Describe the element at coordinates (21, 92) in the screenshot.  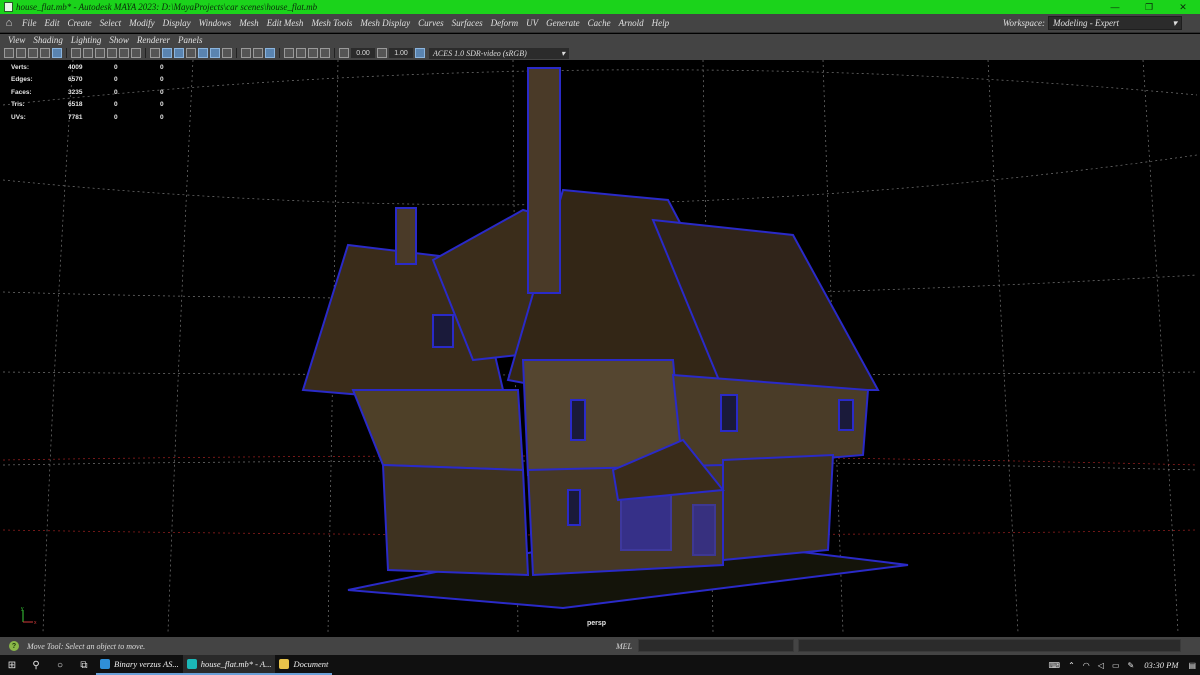
I see `hud-label: Faces:` at that location.